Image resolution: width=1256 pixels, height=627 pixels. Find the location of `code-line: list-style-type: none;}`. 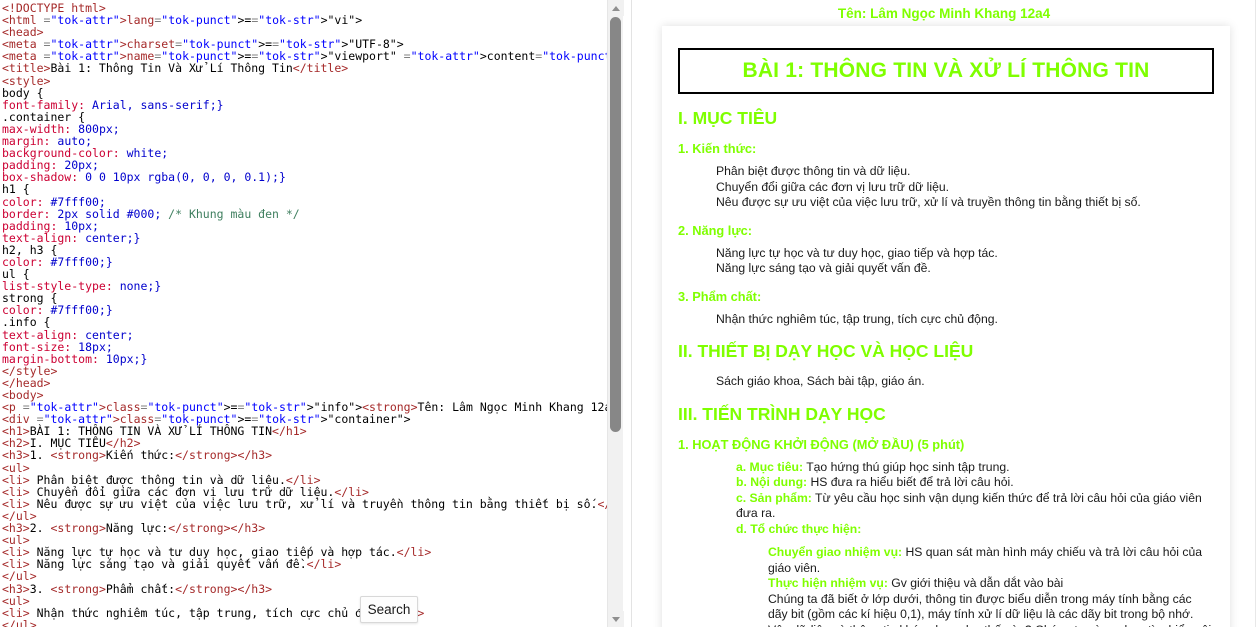

code-line: list-style-type: none;} is located at coordinates (82, 286).